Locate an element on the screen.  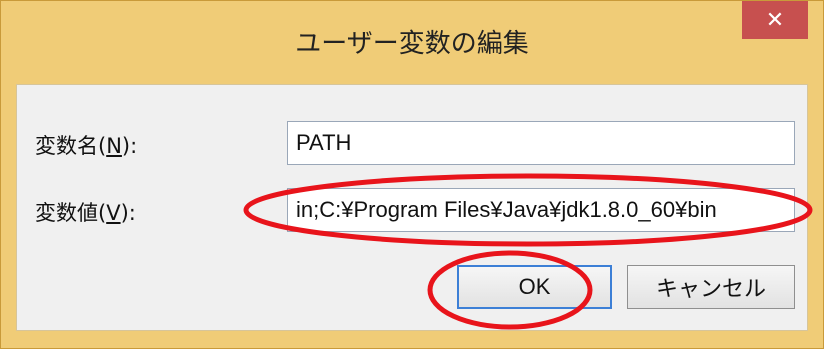
cancel-button: キャンセル is located at coordinates (711, 287).